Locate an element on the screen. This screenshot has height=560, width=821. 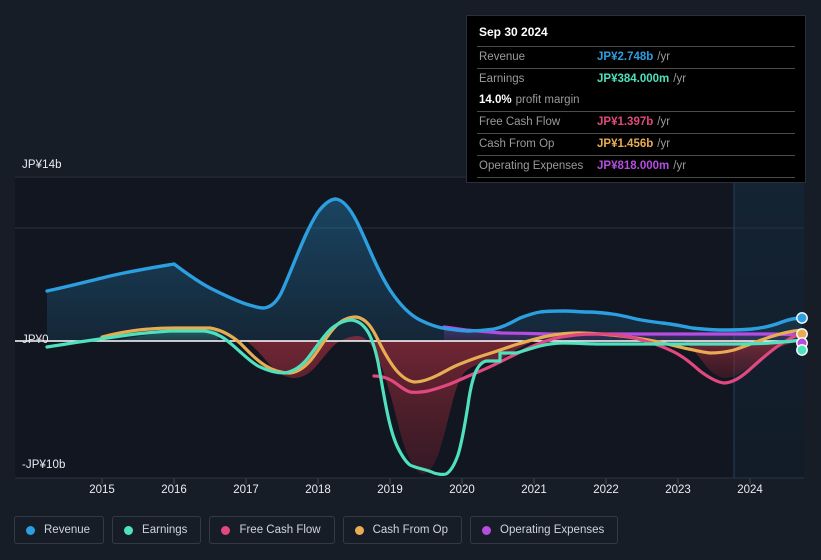
tooltip-row-free-cash-flow: Free Cash Flow JP¥1.397b /yr is located at coordinates (636, 122).